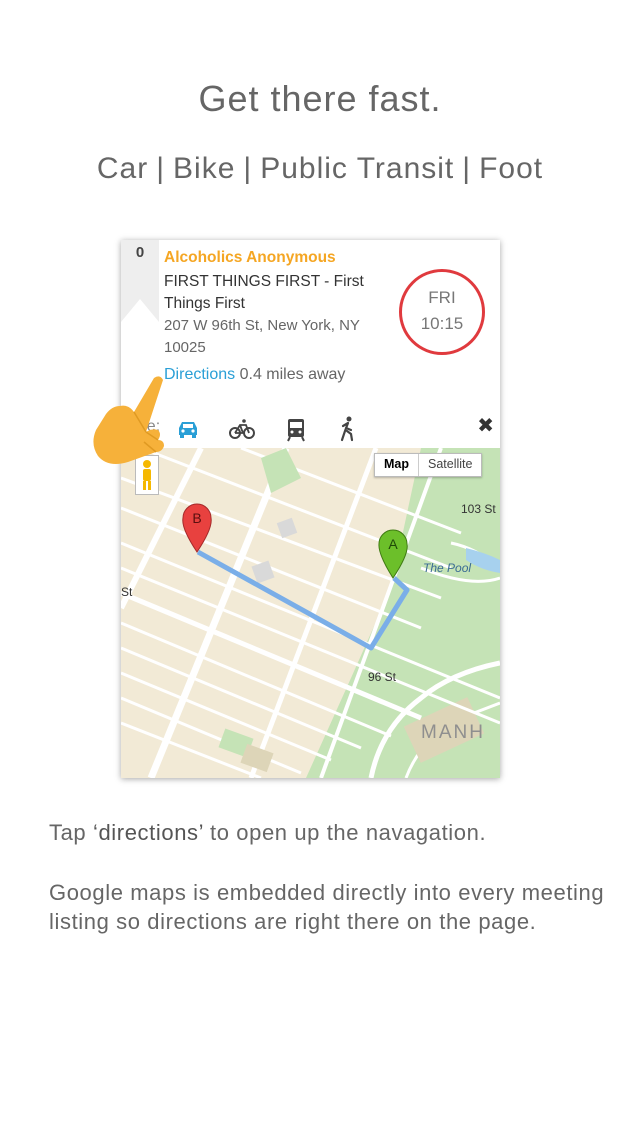 This screenshot has height=1136, width=640. What do you see at coordinates (442, 312) in the screenshot?
I see `day-time-badge: FRI 10:15` at bounding box center [442, 312].